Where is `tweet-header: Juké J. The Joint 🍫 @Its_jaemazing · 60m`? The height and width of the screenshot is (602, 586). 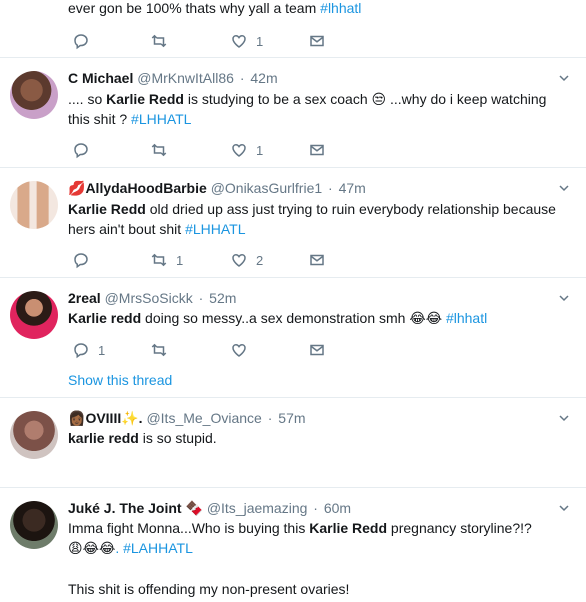
tweet-header: Juké J. The Joint 🍫 @Its_jaemazing · 60m is located at coordinates (210, 508).